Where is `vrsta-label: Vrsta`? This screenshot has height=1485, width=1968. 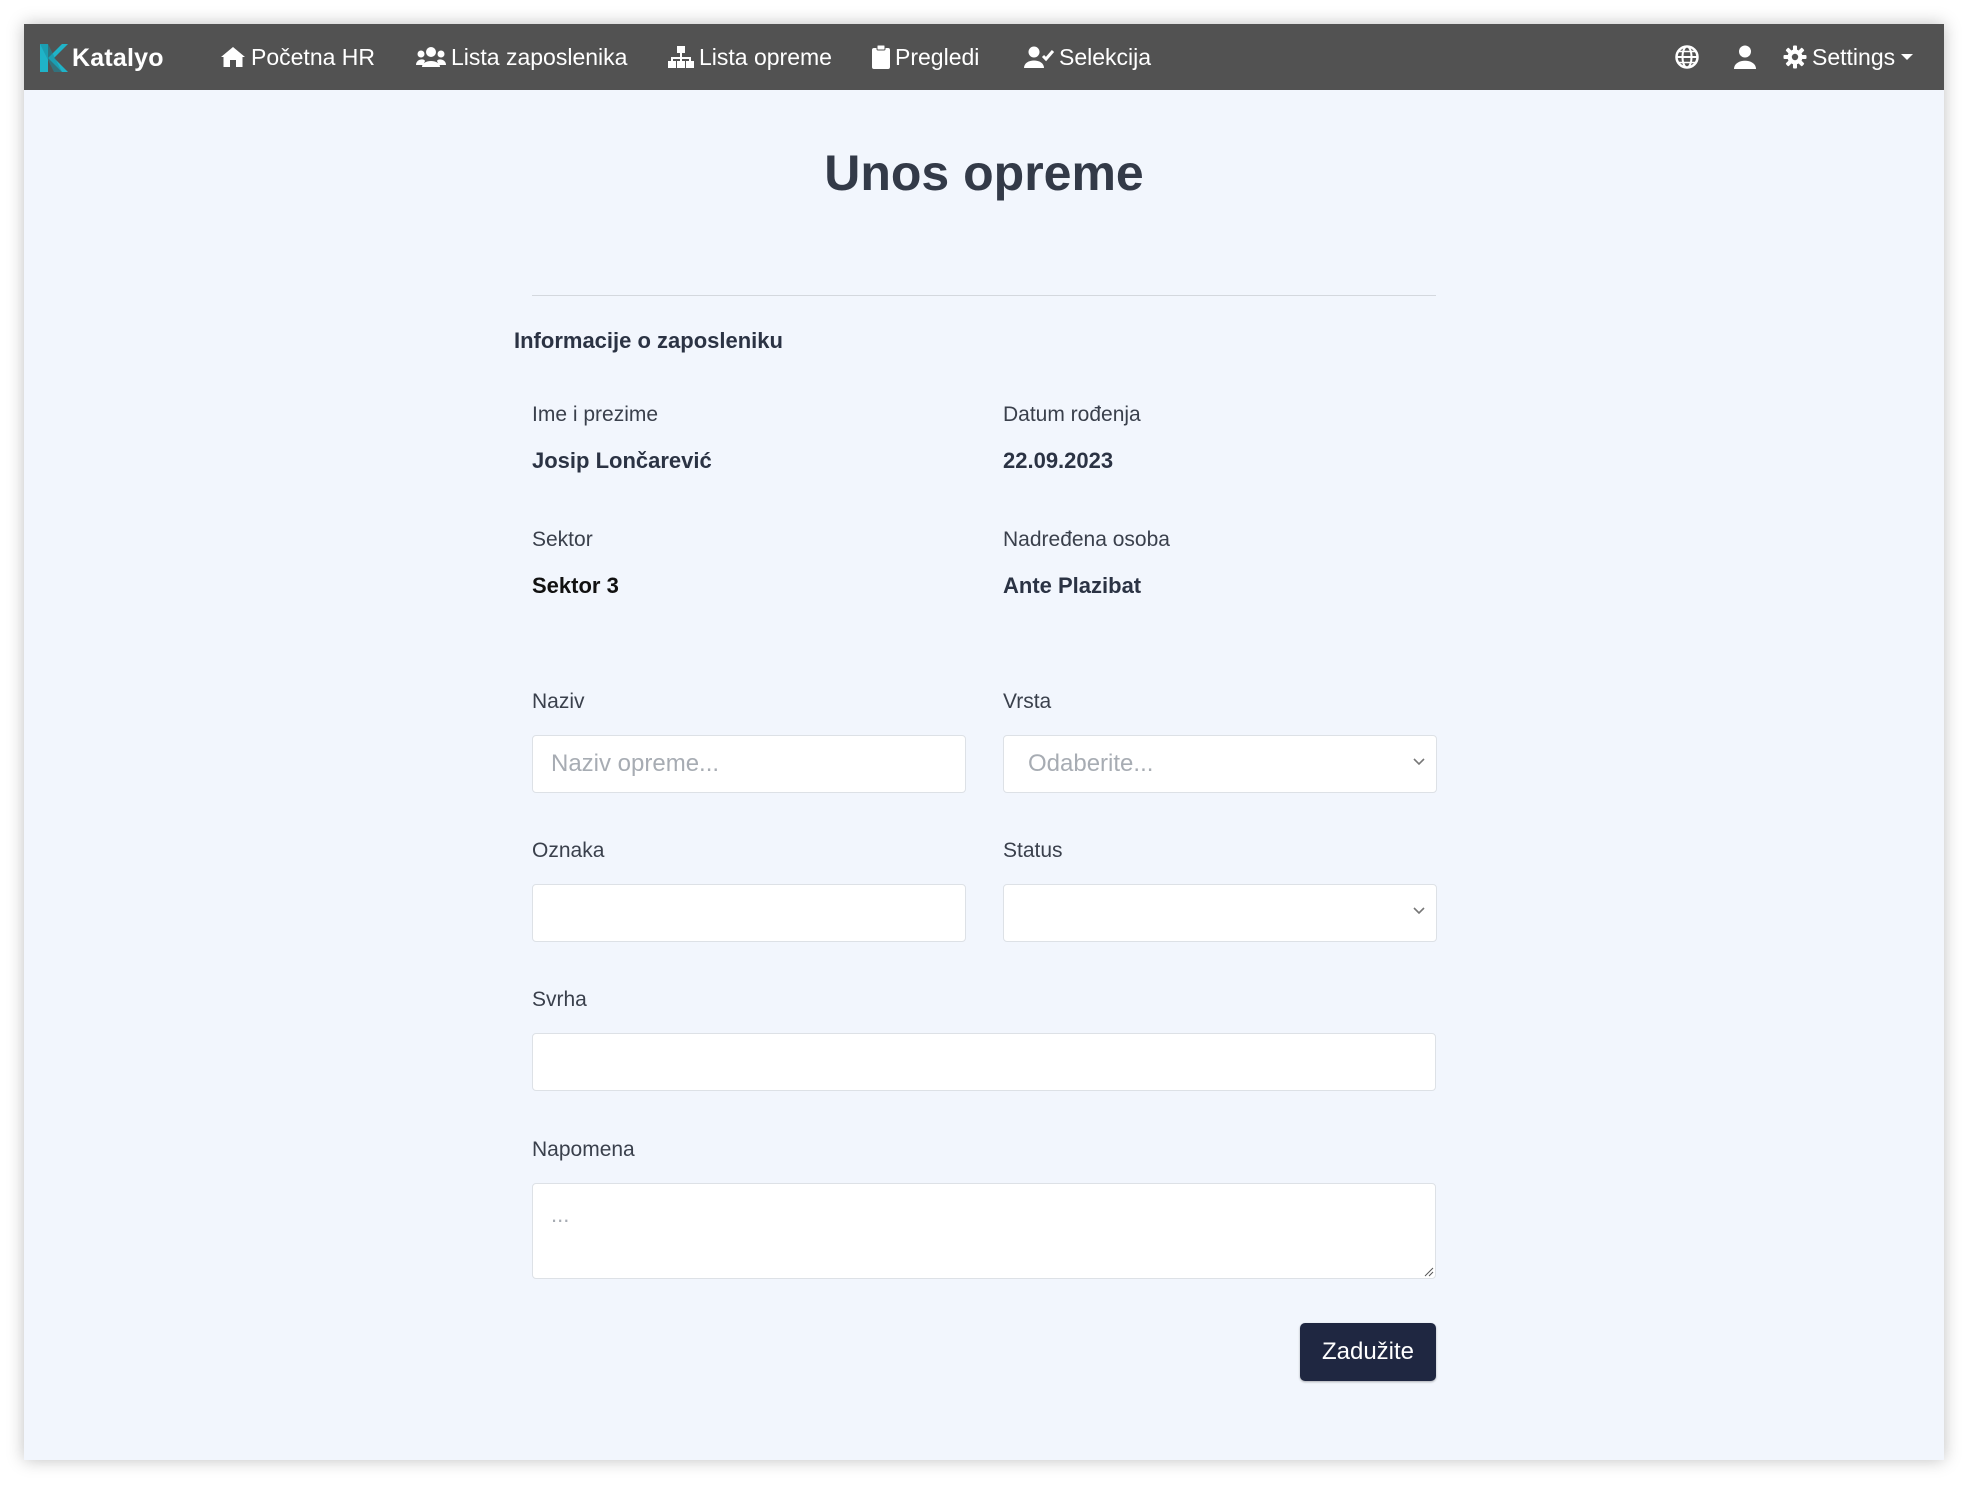 vrsta-label: Vrsta is located at coordinates (1027, 701).